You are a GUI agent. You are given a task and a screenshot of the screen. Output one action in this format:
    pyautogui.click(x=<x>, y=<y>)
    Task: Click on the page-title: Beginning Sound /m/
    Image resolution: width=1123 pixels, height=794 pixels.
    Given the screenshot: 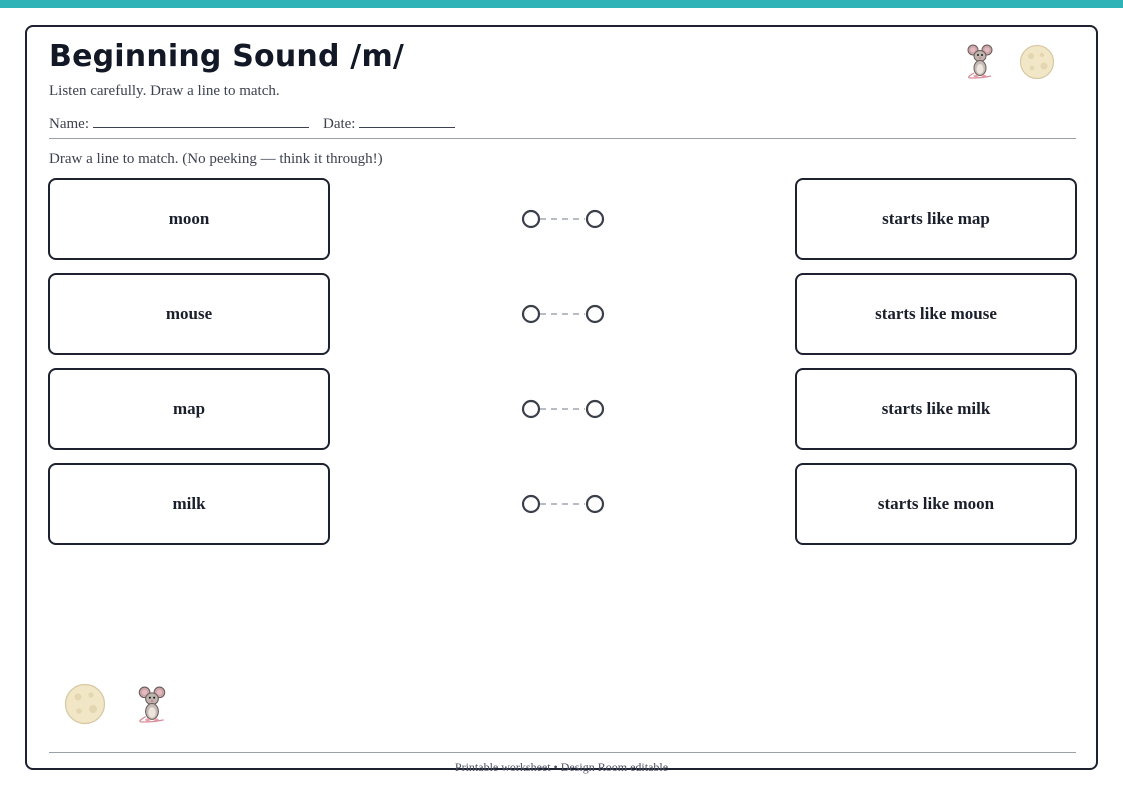 What is the action you would take?
    pyautogui.click(x=227, y=56)
    